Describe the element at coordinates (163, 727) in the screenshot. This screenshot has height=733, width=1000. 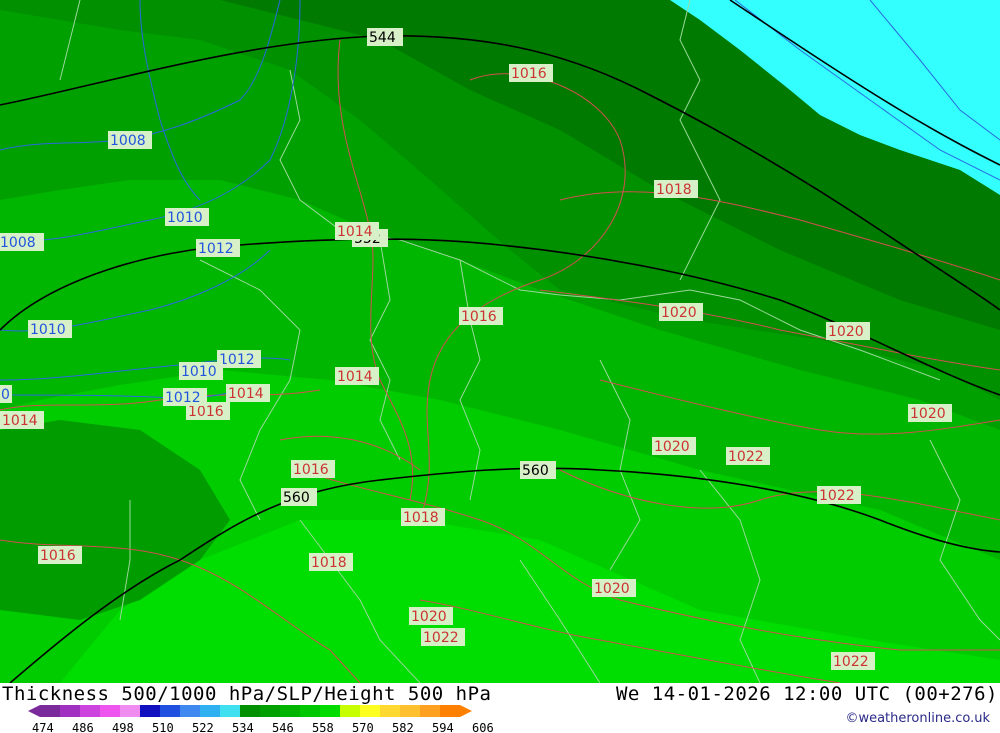
I see `legend-tick-label: 510` at that location.